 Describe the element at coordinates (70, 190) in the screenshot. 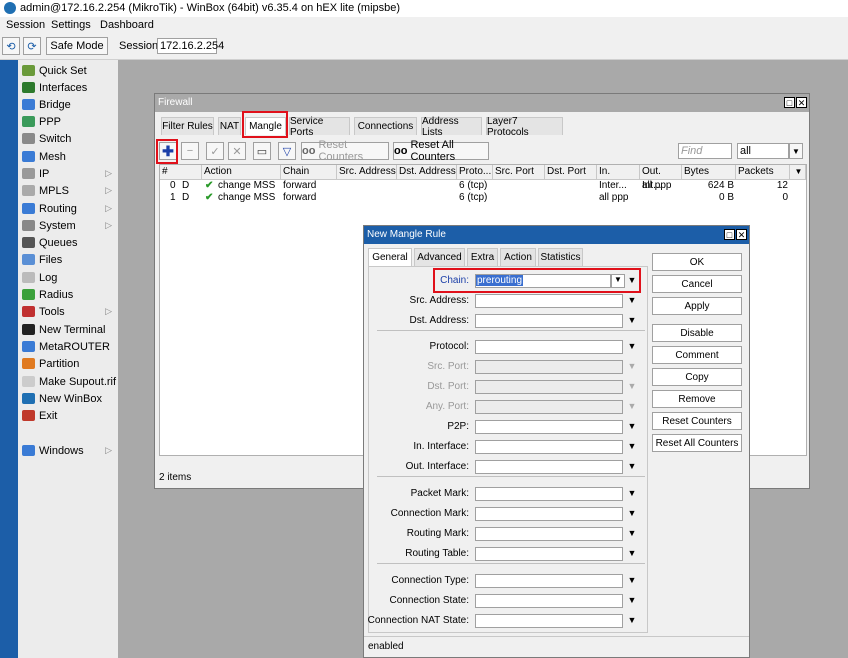

I see `sidebar-item-mpls: MPLS ▷` at that location.